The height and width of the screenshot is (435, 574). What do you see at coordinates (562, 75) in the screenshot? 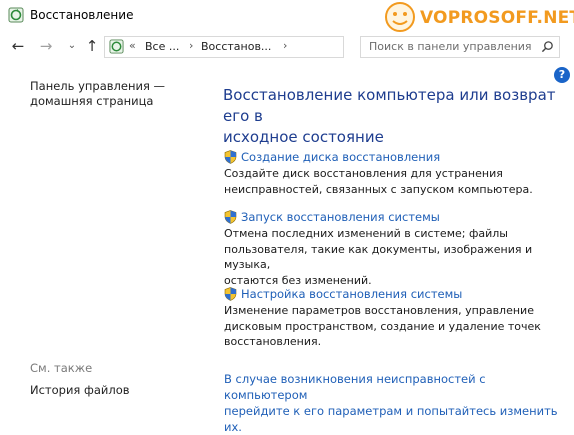
I see `help-icon: ?` at bounding box center [562, 75].